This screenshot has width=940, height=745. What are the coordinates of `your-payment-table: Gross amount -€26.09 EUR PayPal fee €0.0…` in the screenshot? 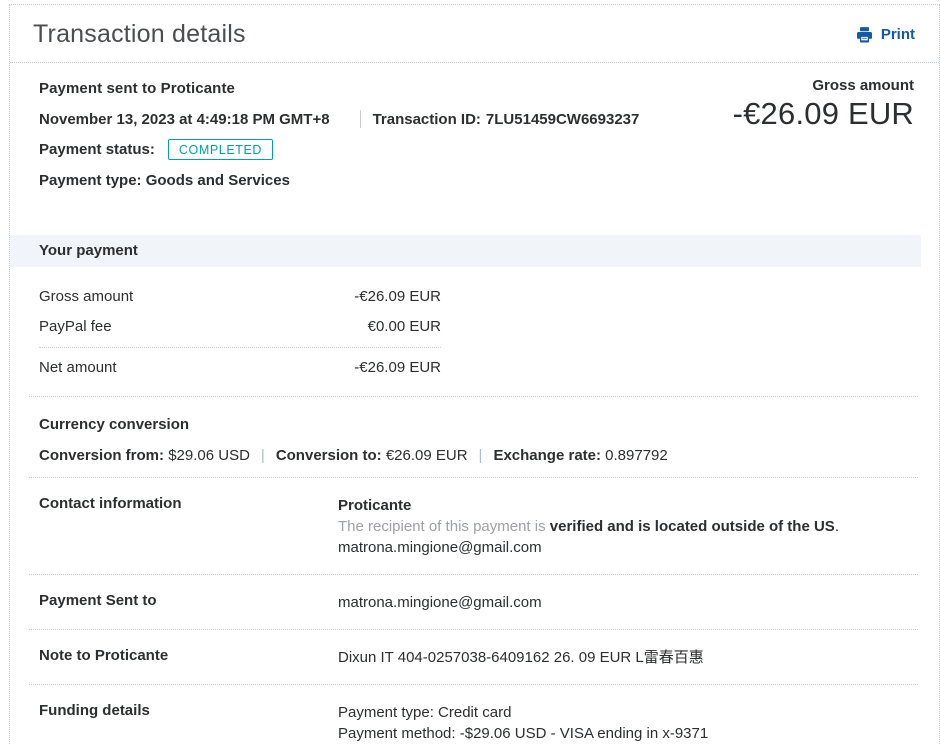 It's located at (240, 332).